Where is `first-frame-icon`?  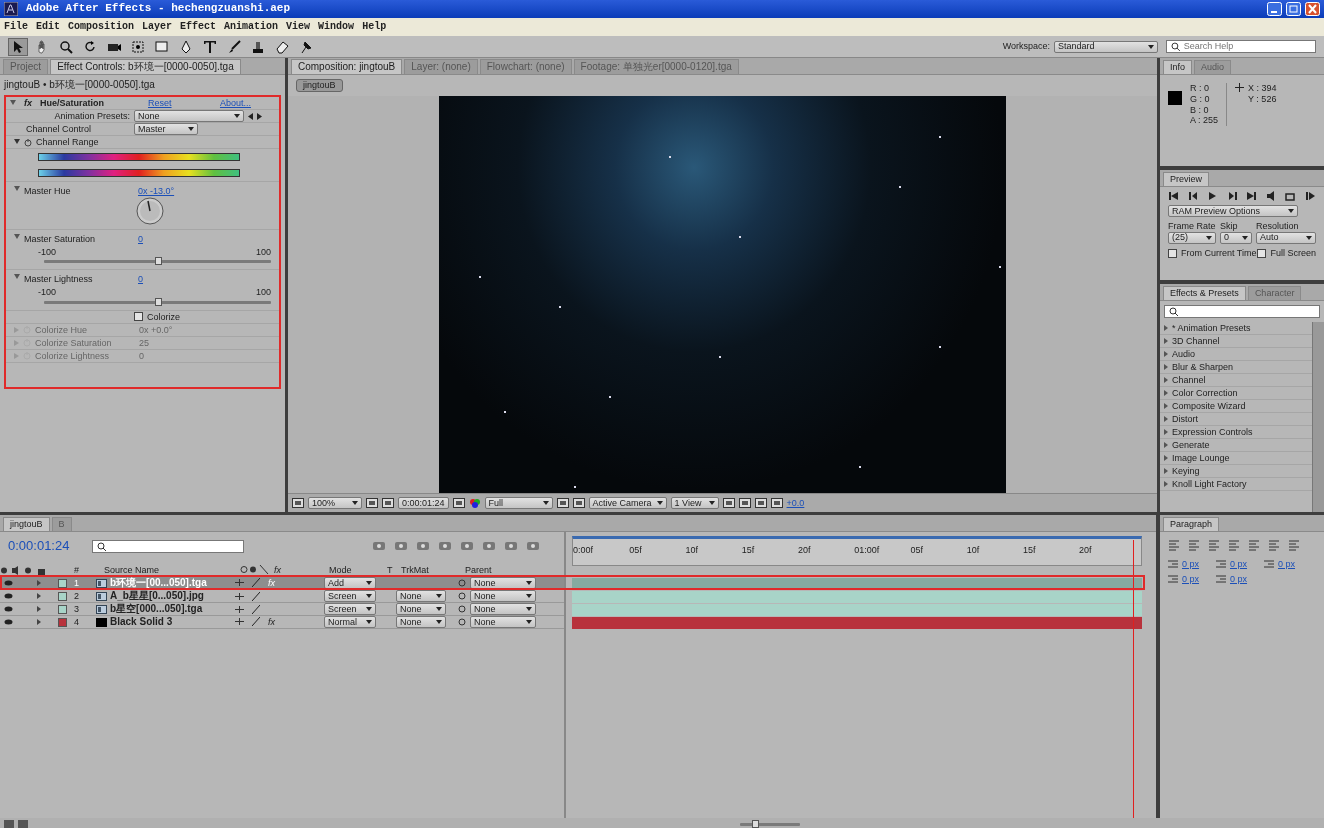 first-frame-icon is located at coordinates (1173, 196).